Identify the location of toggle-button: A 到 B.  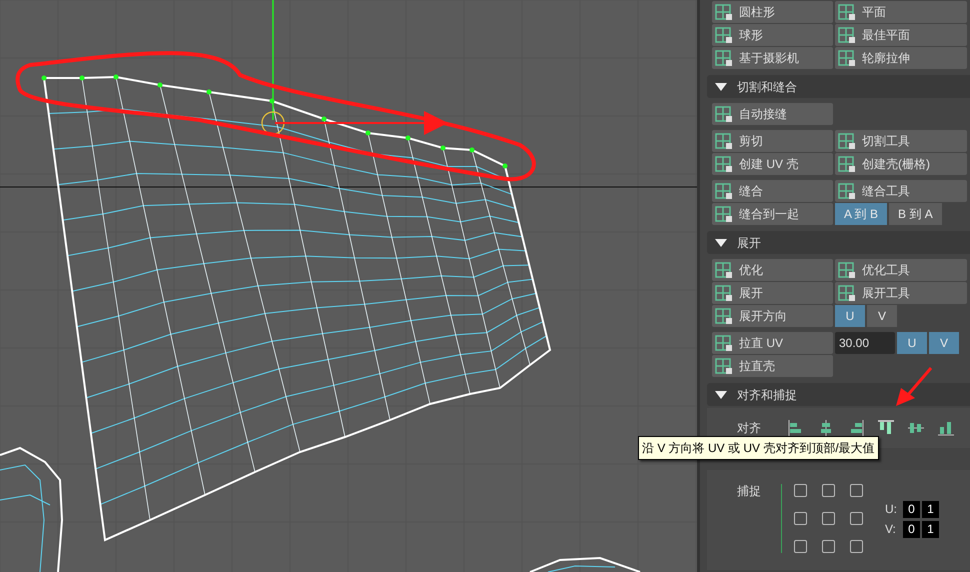
(861, 214).